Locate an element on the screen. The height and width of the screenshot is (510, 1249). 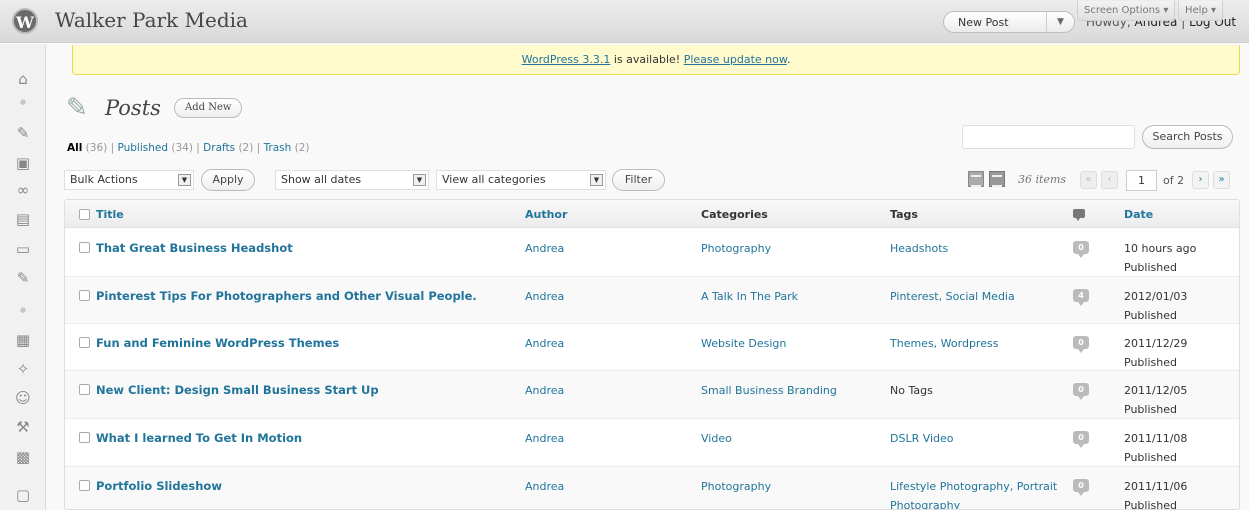
nag-period: . is located at coordinates (788, 59).